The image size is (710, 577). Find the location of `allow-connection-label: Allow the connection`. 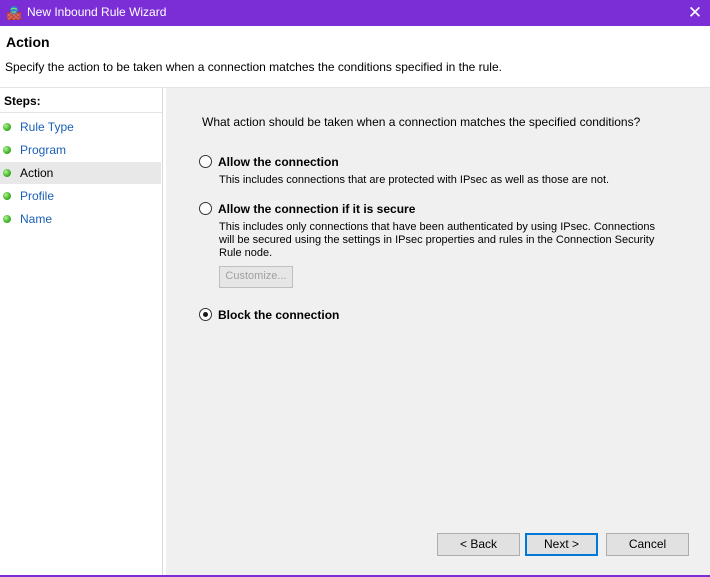

allow-connection-label: Allow the connection is located at coordinates (278, 162).